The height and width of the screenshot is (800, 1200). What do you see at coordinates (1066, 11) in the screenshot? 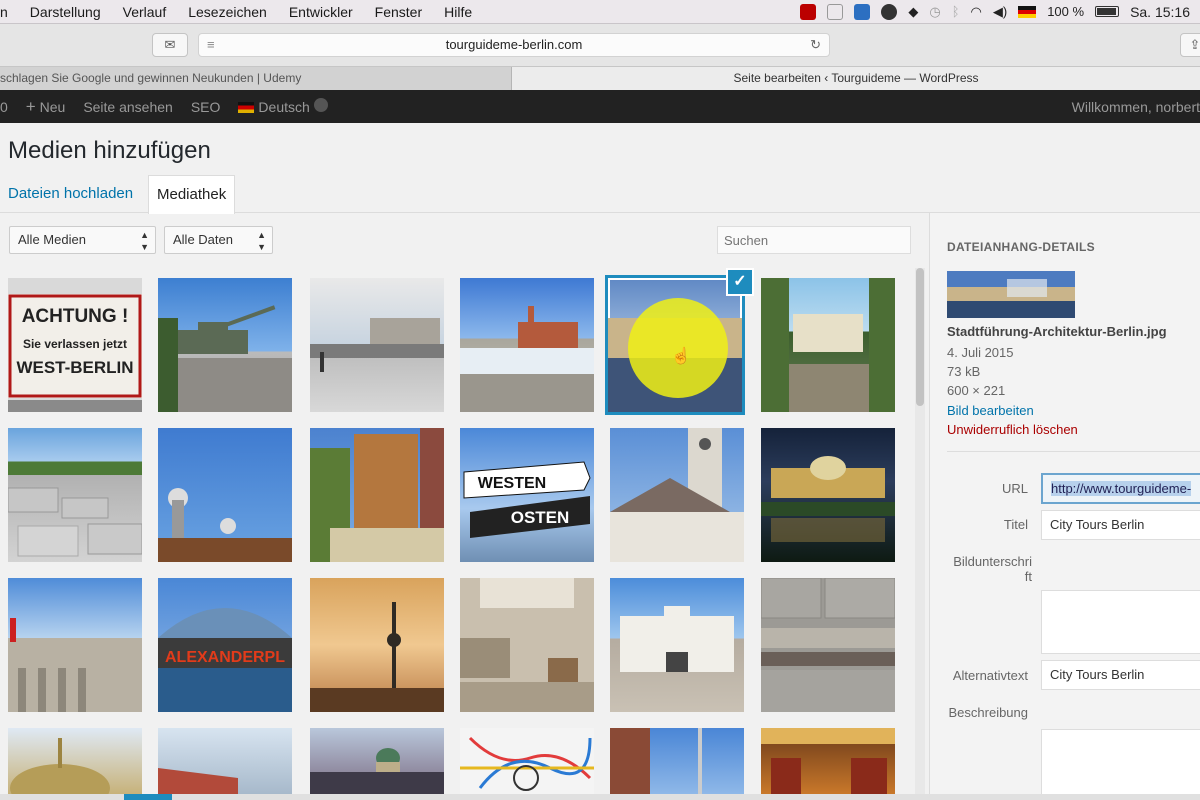
I see `battery-percent: 100 %` at bounding box center [1066, 11].